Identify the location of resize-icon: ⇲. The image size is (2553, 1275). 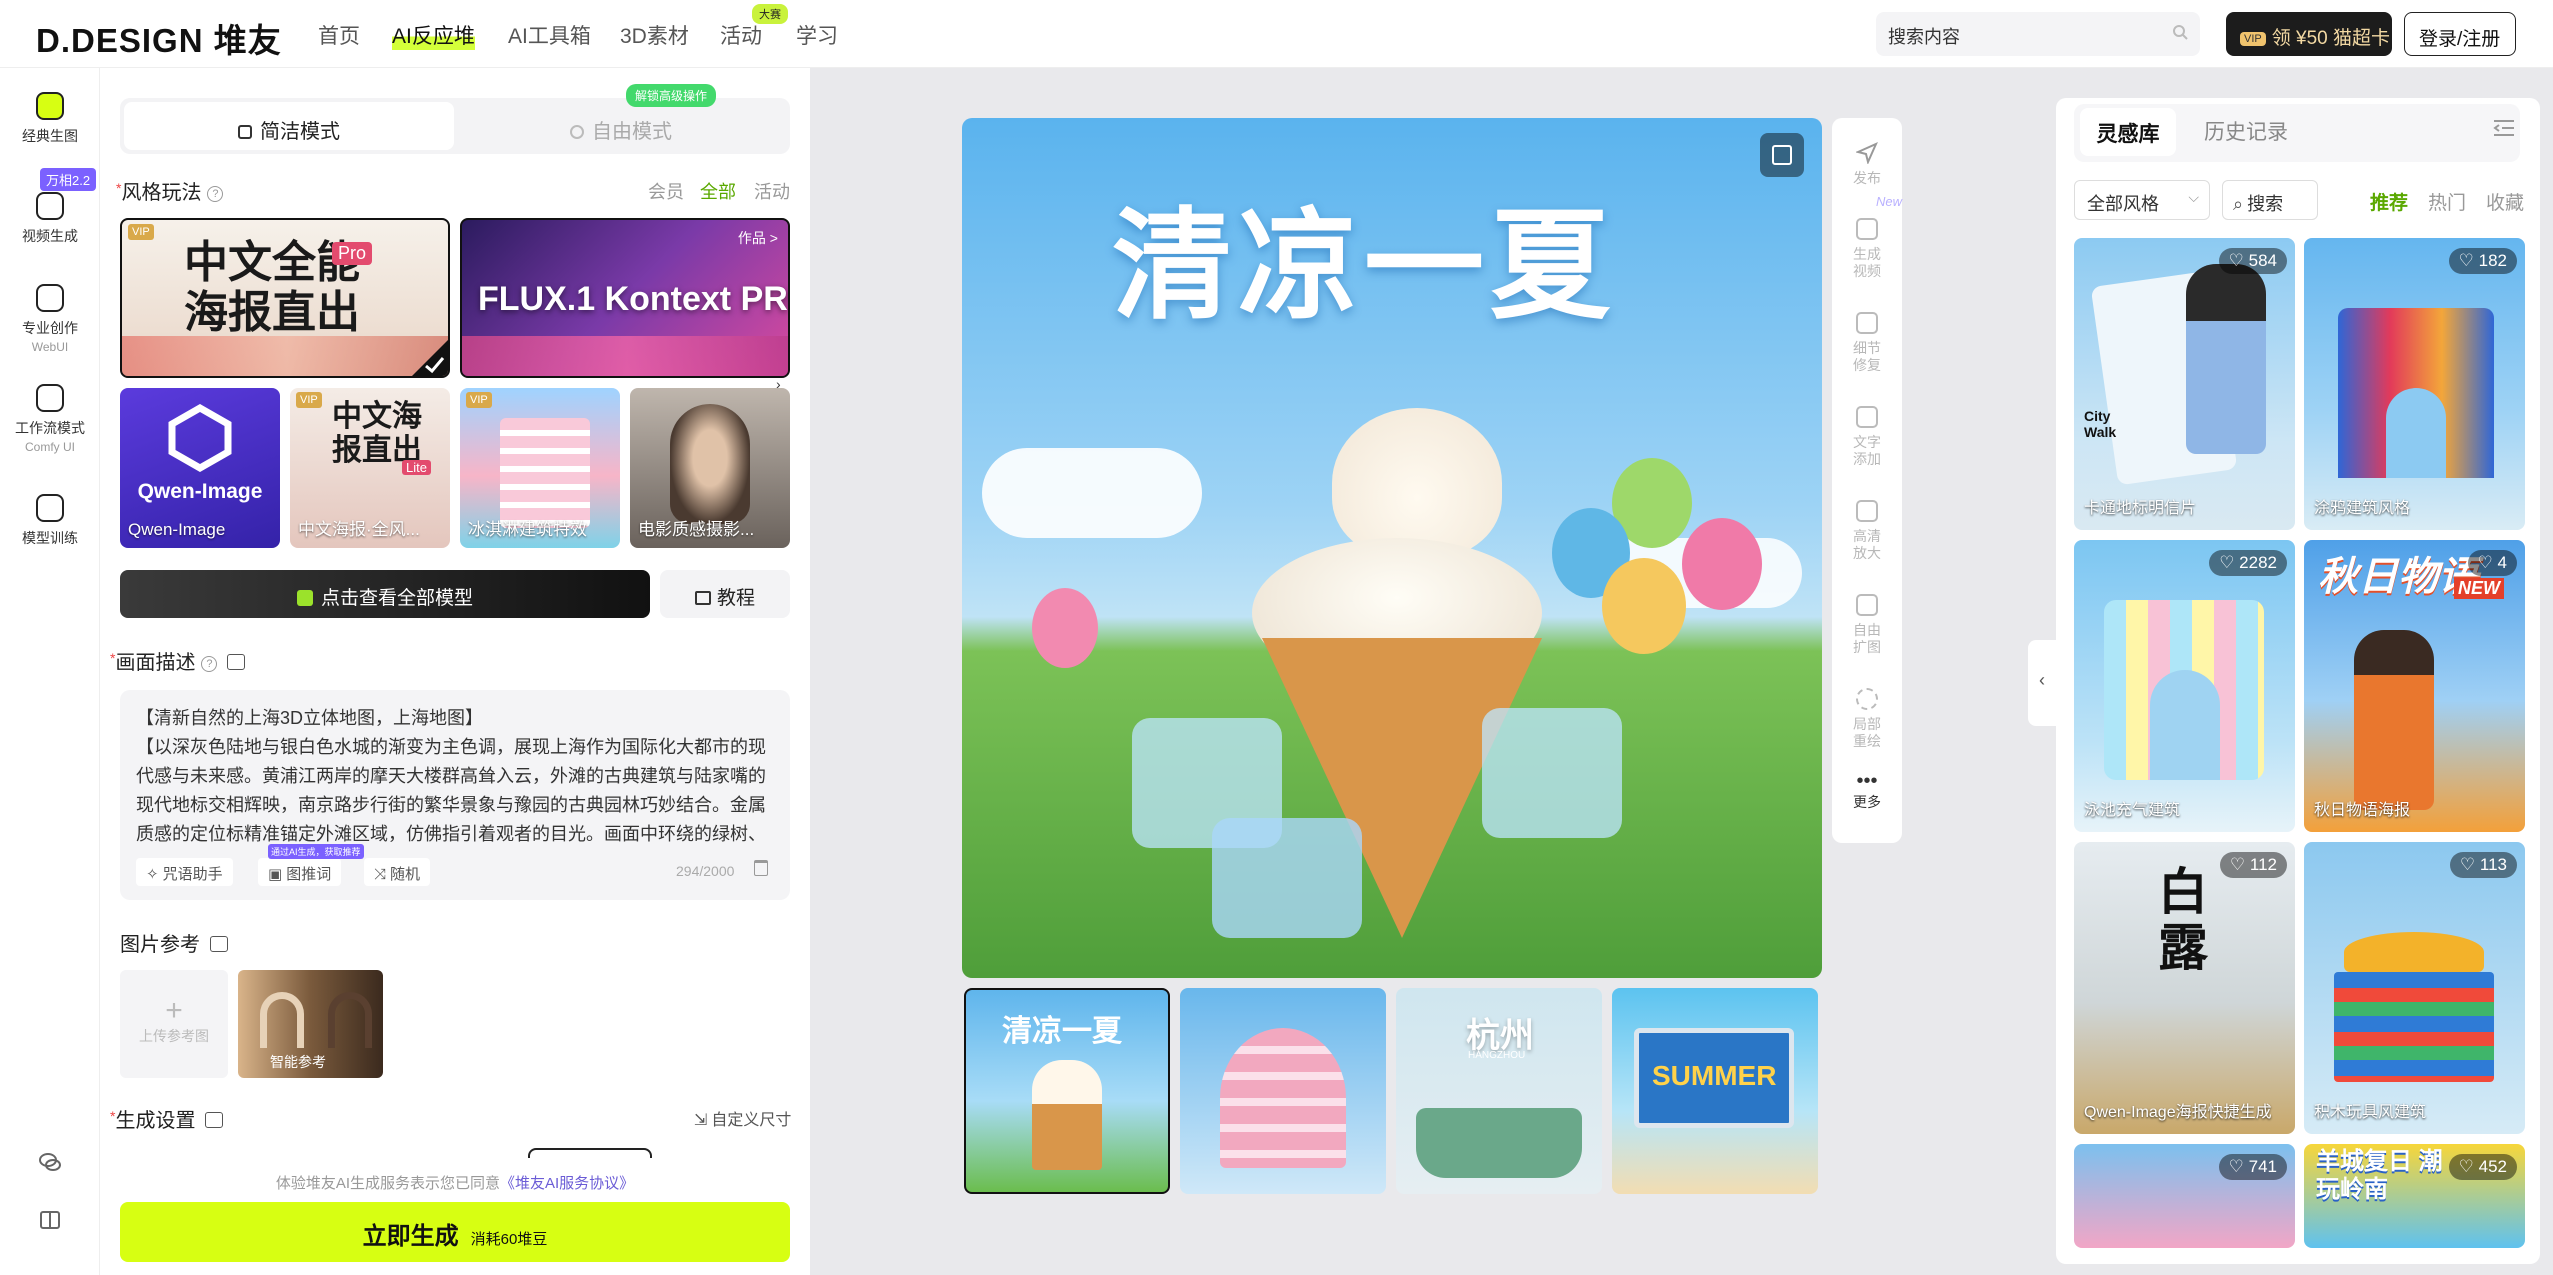
(701, 1120).